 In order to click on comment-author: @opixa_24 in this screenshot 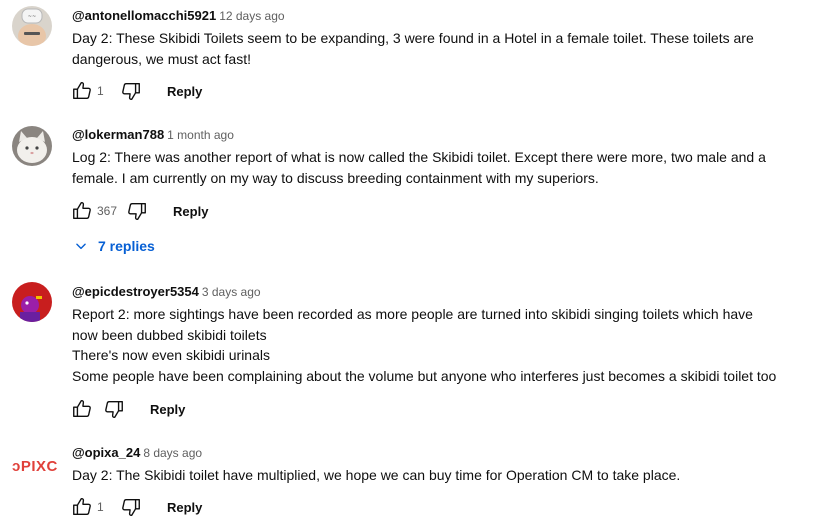, I will do `click(106, 452)`.